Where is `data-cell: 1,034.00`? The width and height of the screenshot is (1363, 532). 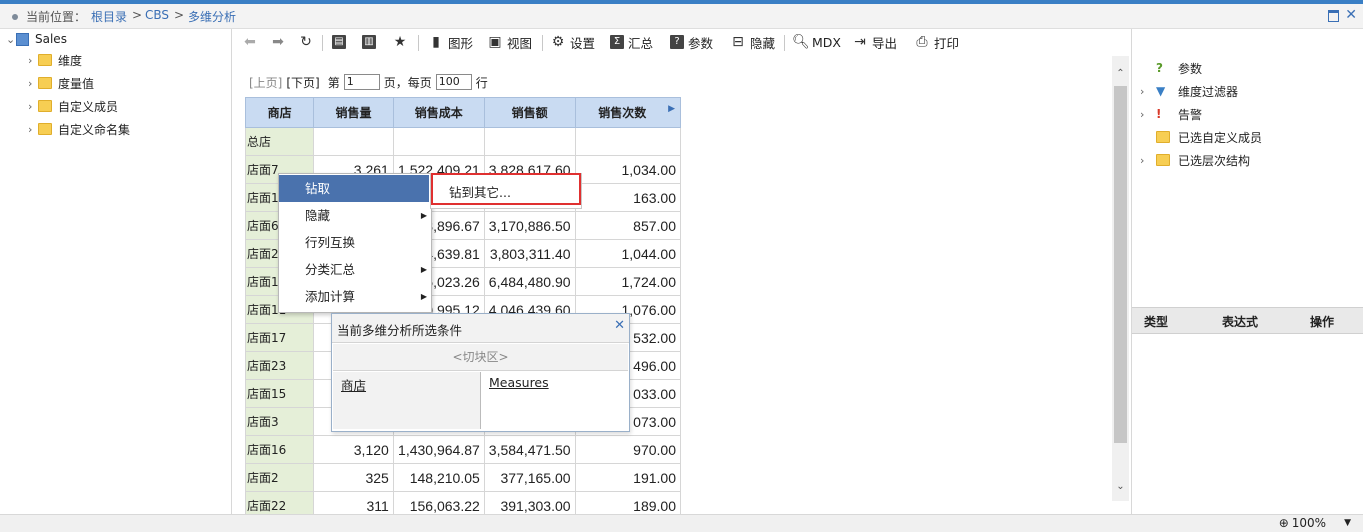 data-cell: 1,034.00 is located at coordinates (627, 169).